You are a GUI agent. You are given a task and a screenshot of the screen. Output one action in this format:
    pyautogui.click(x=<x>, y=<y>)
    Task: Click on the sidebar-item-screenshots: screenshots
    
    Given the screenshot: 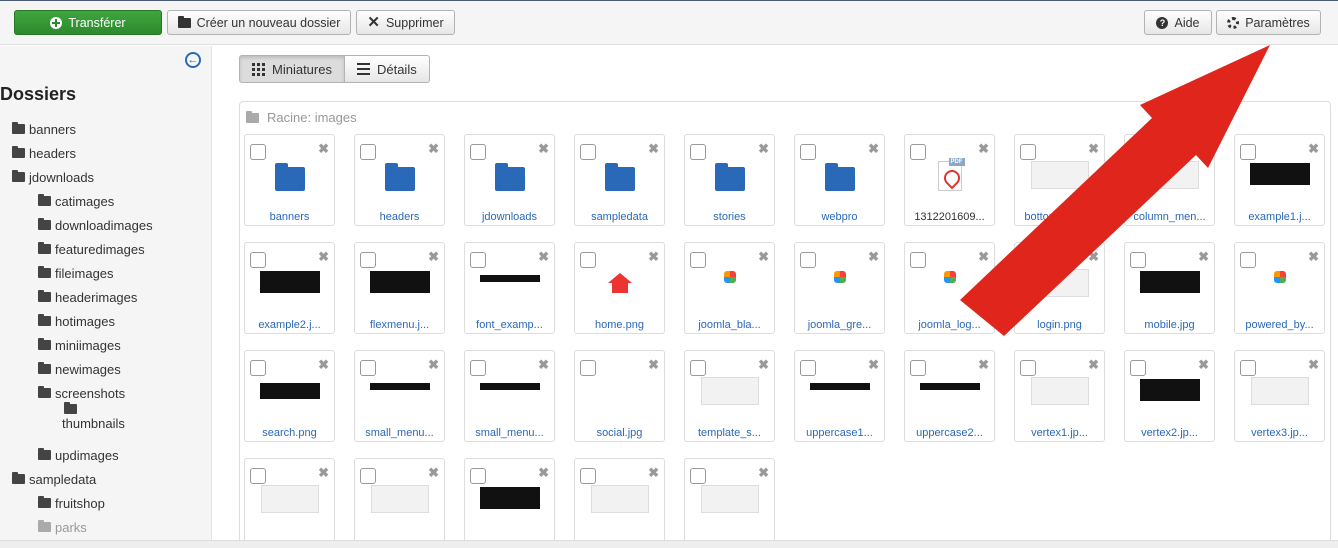 What is the action you would take?
    pyautogui.click(x=81, y=393)
    